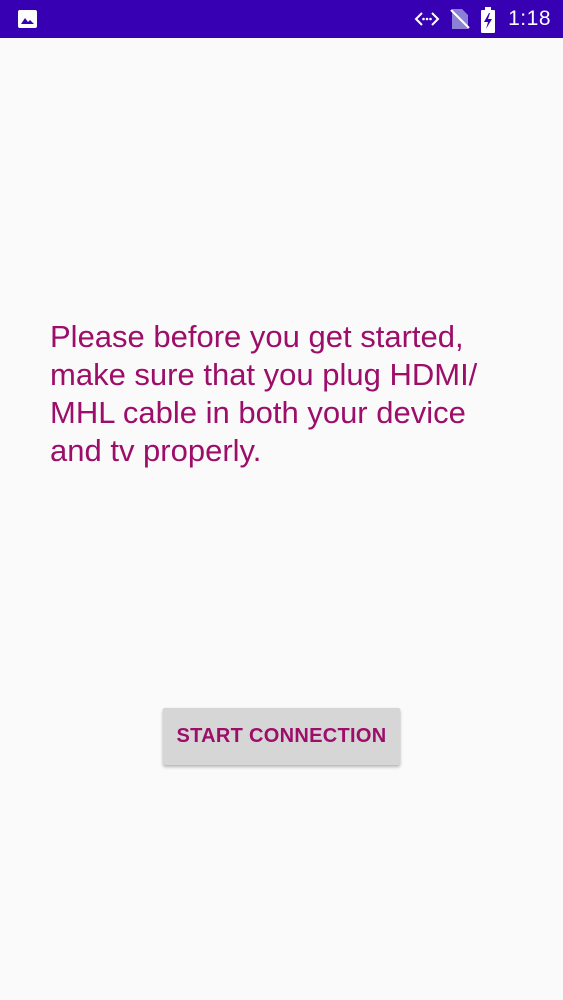  I want to click on status-bar: 1:18, so click(281, 19).